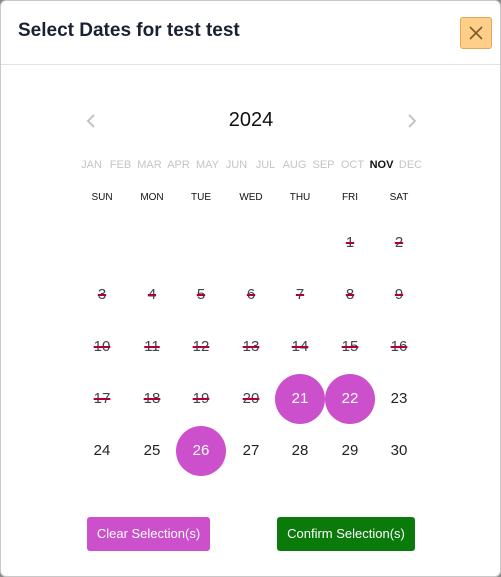  What do you see at coordinates (201, 346) in the screenshot?
I see `day-12: 12` at bounding box center [201, 346].